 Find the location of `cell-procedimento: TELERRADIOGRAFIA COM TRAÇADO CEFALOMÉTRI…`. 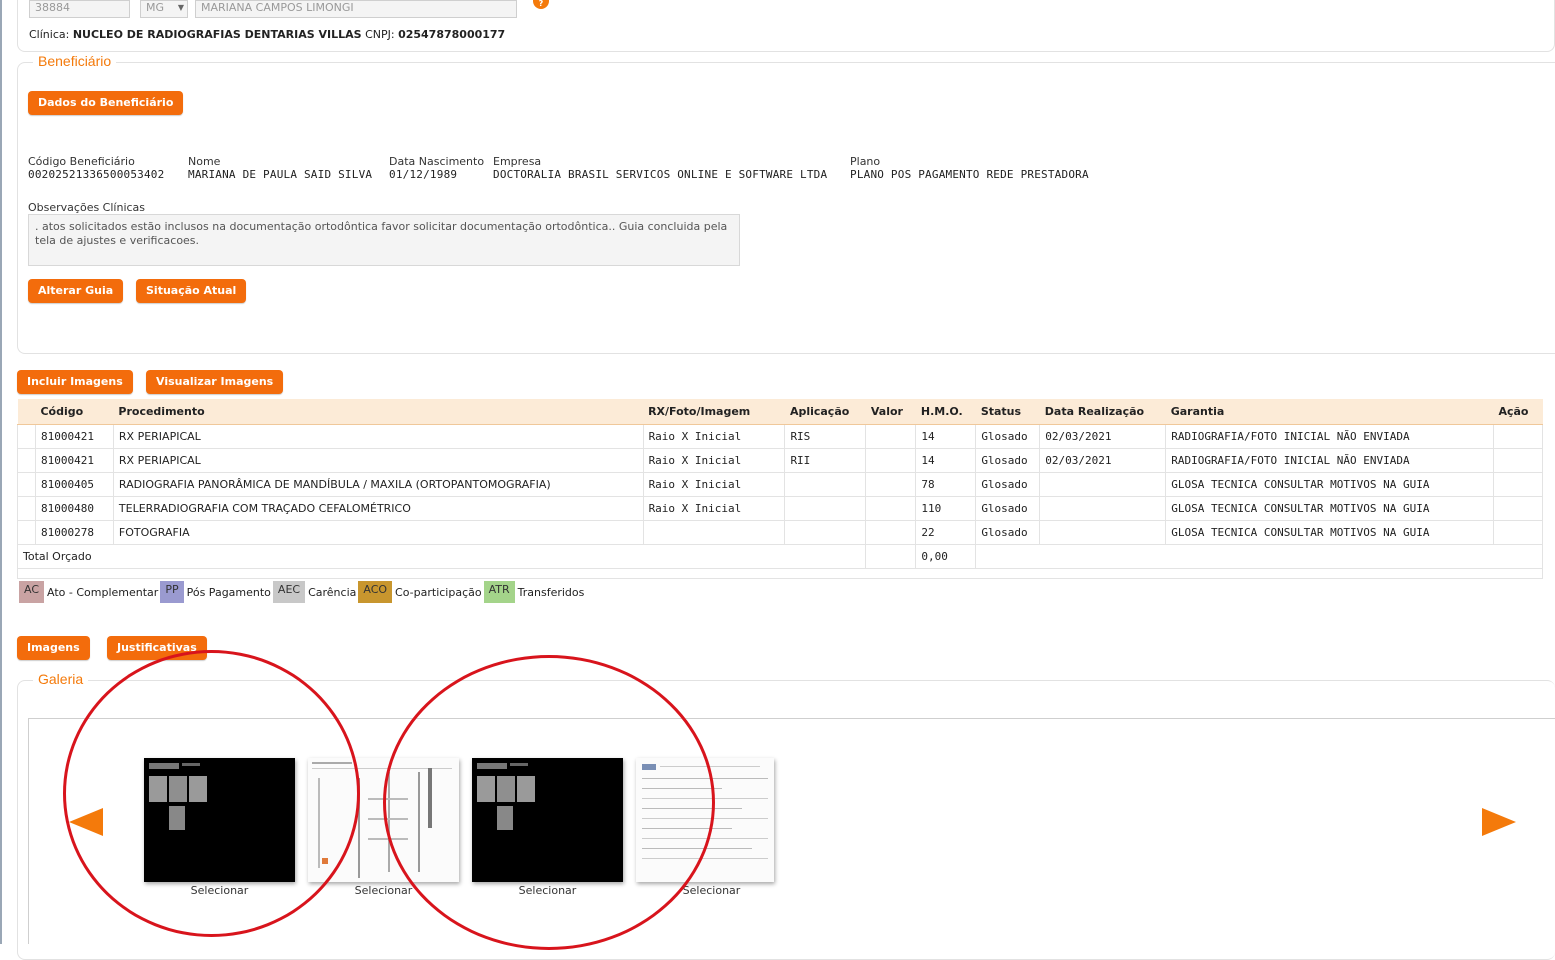

cell-procedimento: TELERRADIOGRAFIA COM TRAÇADO CEFALOMÉTRI… is located at coordinates (378, 508).